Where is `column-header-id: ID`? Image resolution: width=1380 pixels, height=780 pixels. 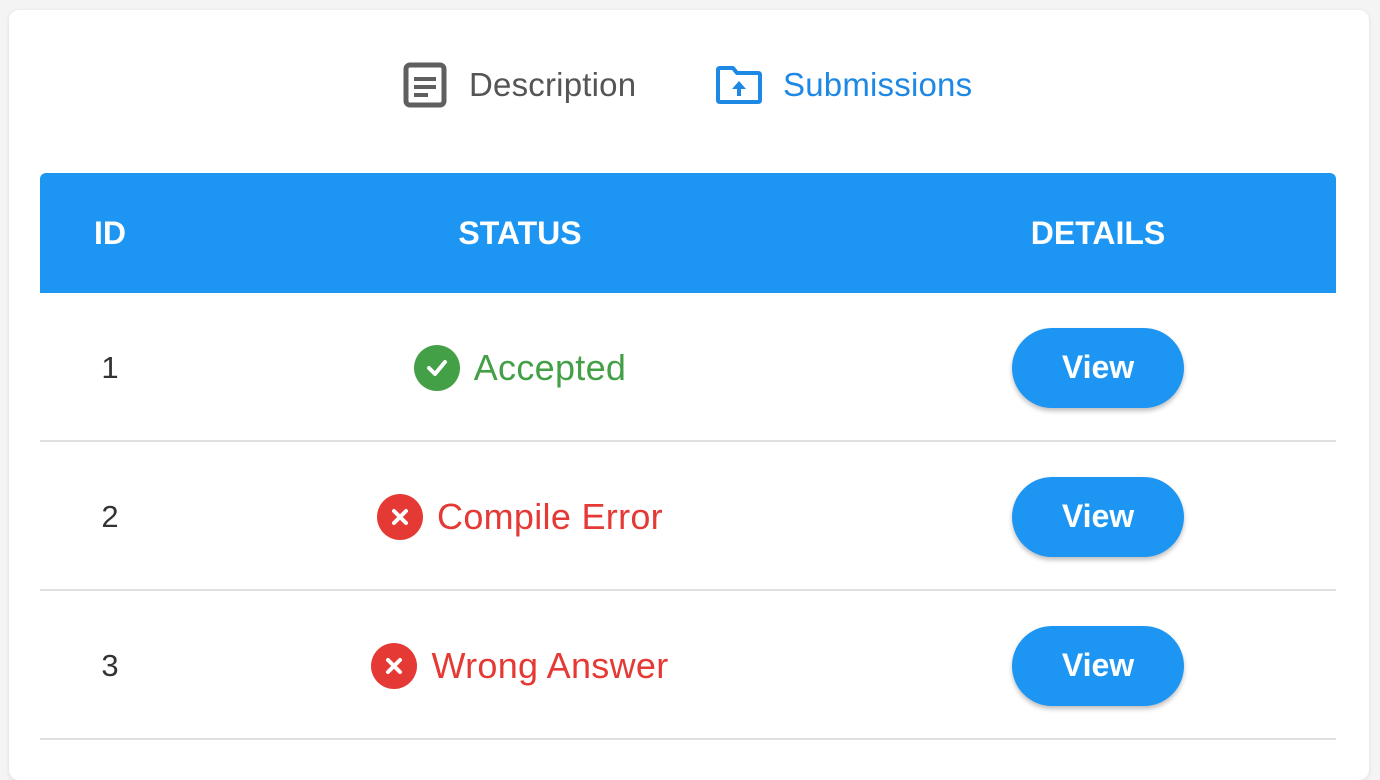 column-header-id: ID is located at coordinates (110, 233).